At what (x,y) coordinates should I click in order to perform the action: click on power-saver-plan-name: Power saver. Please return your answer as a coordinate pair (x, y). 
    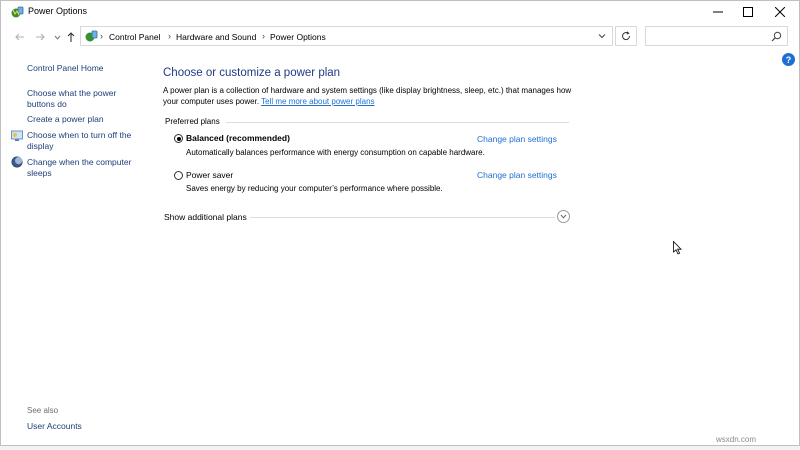
    Looking at the image, I should click on (209, 175).